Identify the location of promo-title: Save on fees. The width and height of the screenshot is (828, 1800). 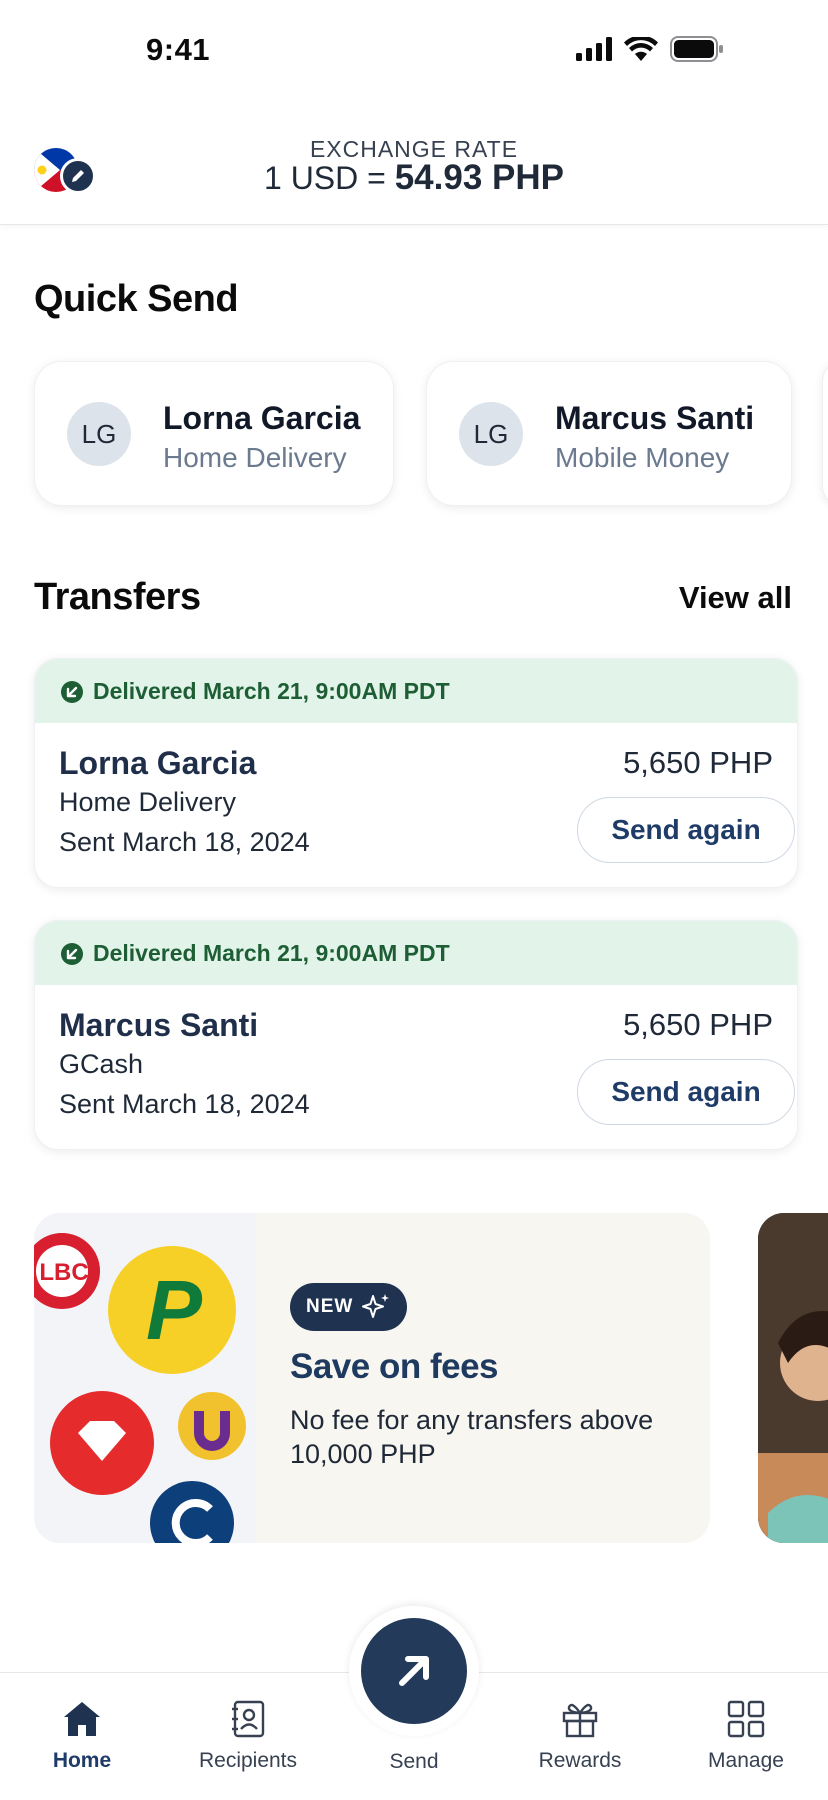
(394, 1366).